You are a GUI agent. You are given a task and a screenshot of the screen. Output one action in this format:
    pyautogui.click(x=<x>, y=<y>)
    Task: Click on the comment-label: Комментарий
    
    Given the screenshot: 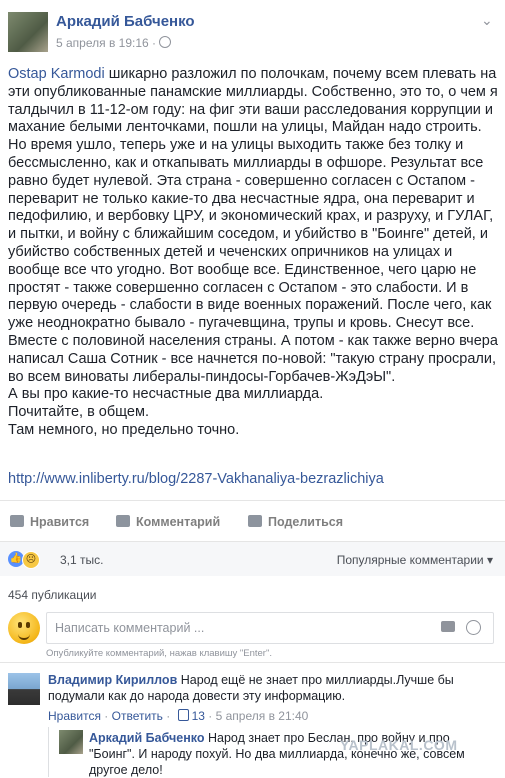 What is the action you would take?
    pyautogui.click(x=178, y=522)
    